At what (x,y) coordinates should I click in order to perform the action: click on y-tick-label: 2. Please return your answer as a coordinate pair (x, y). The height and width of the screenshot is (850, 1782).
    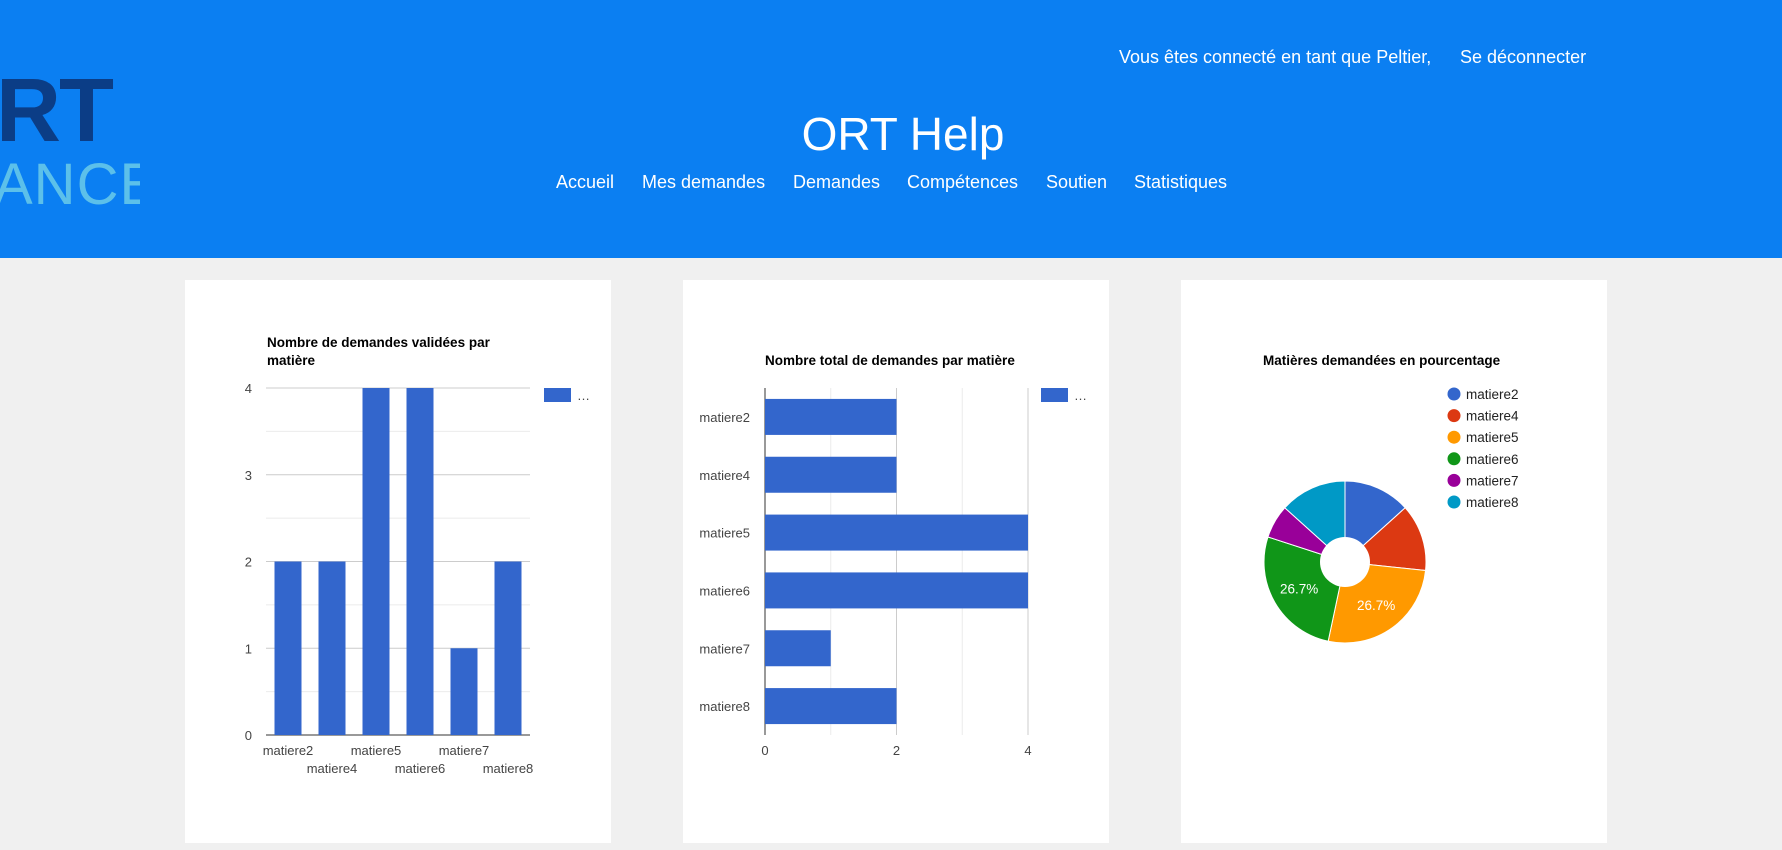
    Looking at the image, I should click on (248, 562).